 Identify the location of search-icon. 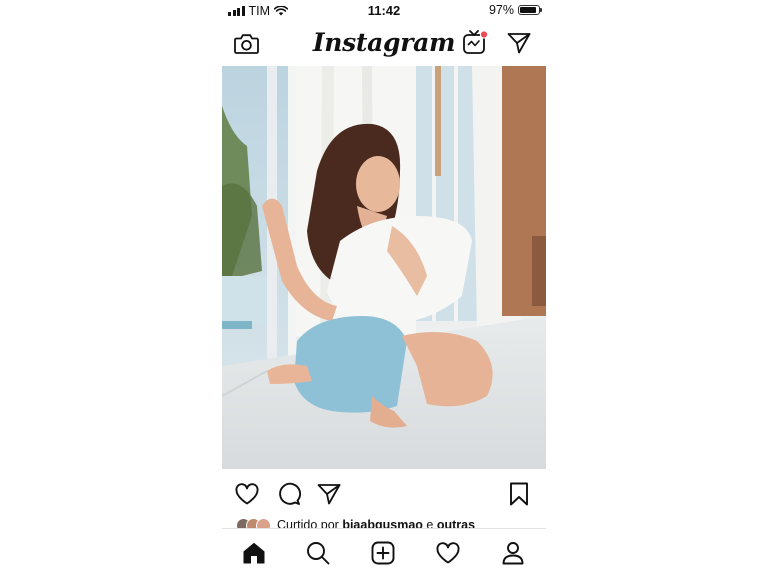
(318, 553).